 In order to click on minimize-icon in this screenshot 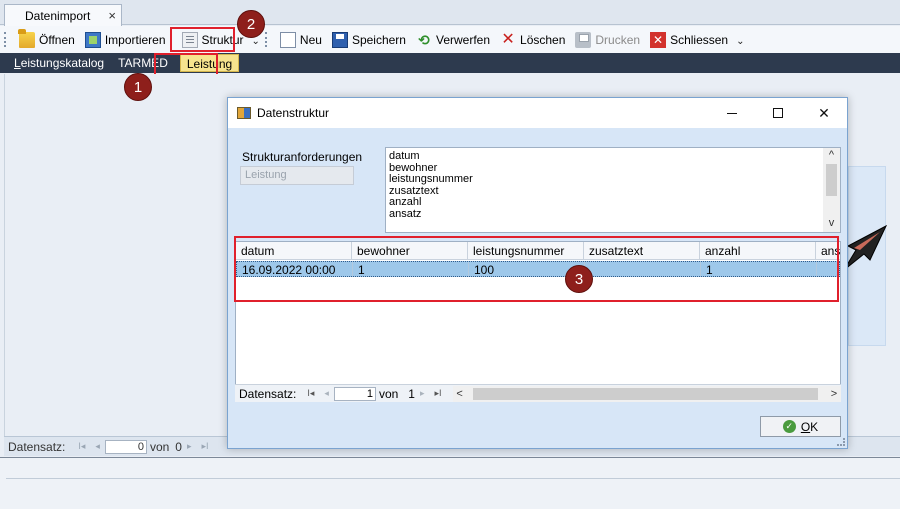, I will do `click(732, 113)`.